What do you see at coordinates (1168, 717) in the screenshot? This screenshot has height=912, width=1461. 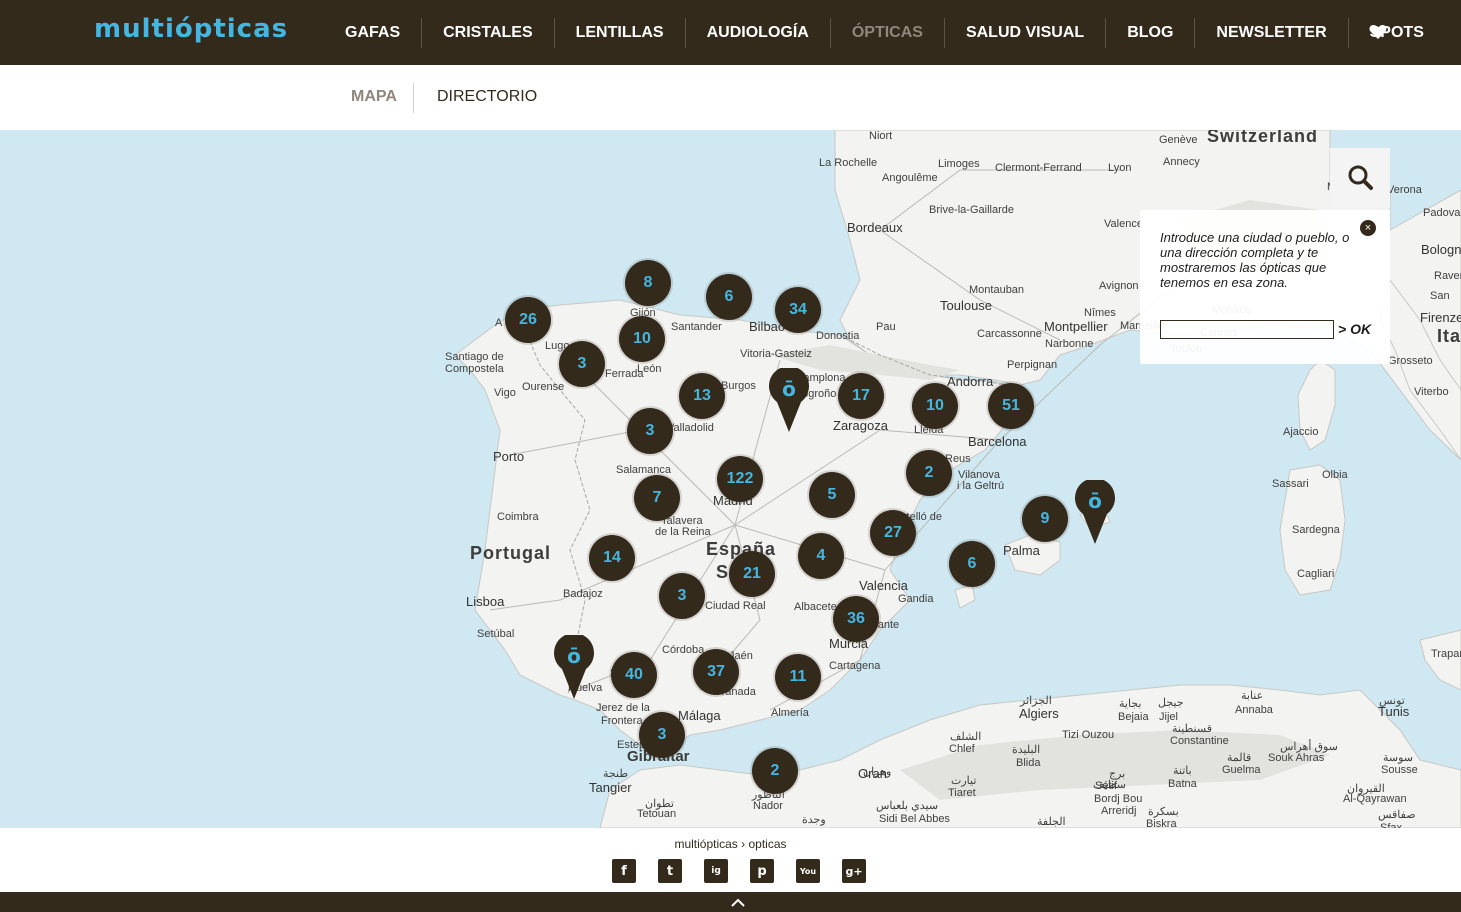 I see `place-label: Jijel` at bounding box center [1168, 717].